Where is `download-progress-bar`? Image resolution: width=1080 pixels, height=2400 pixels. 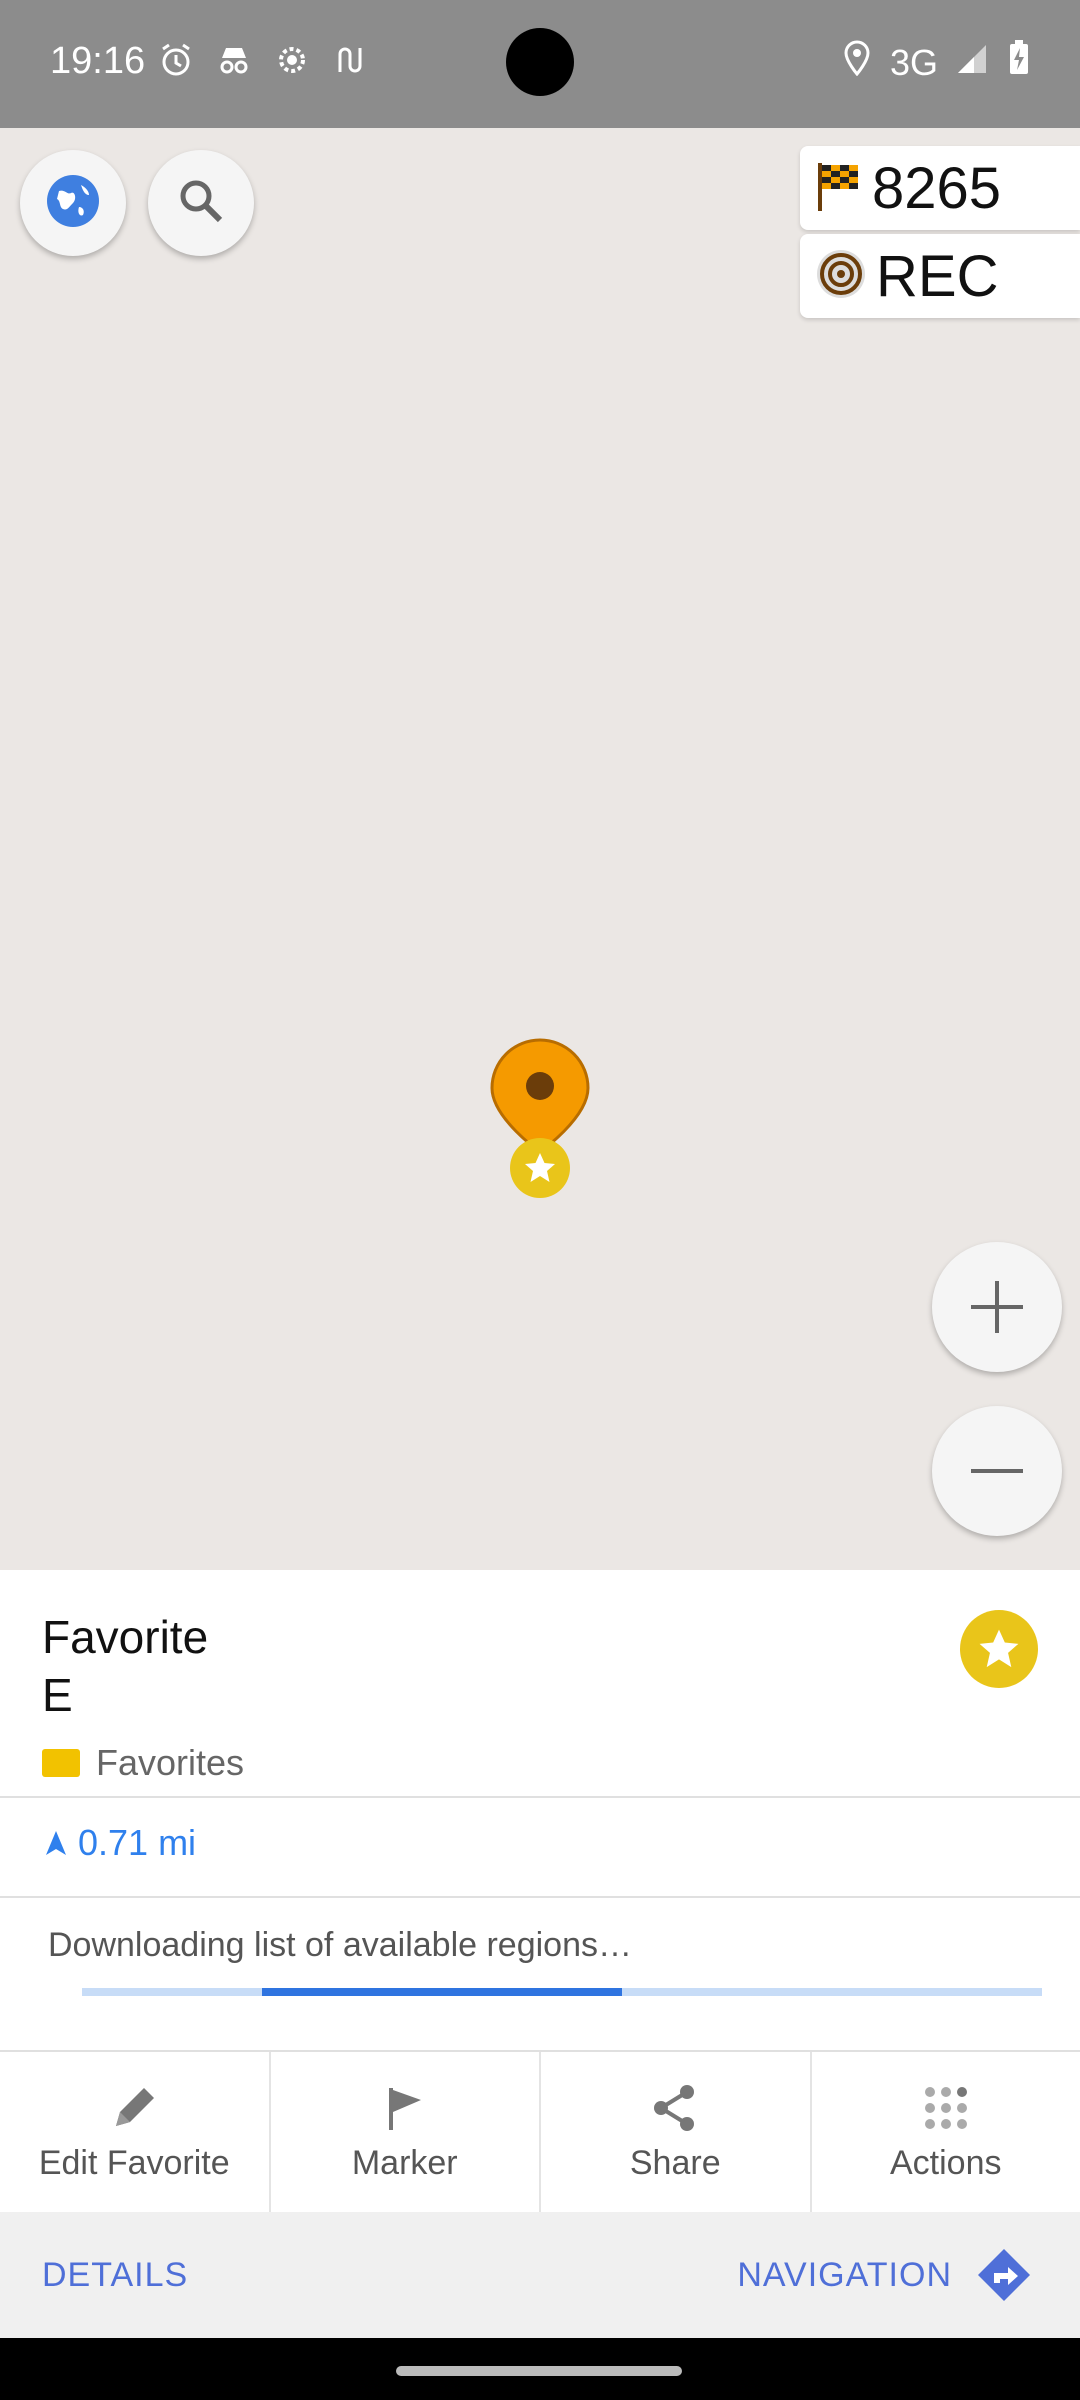 download-progress-bar is located at coordinates (562, 1992).